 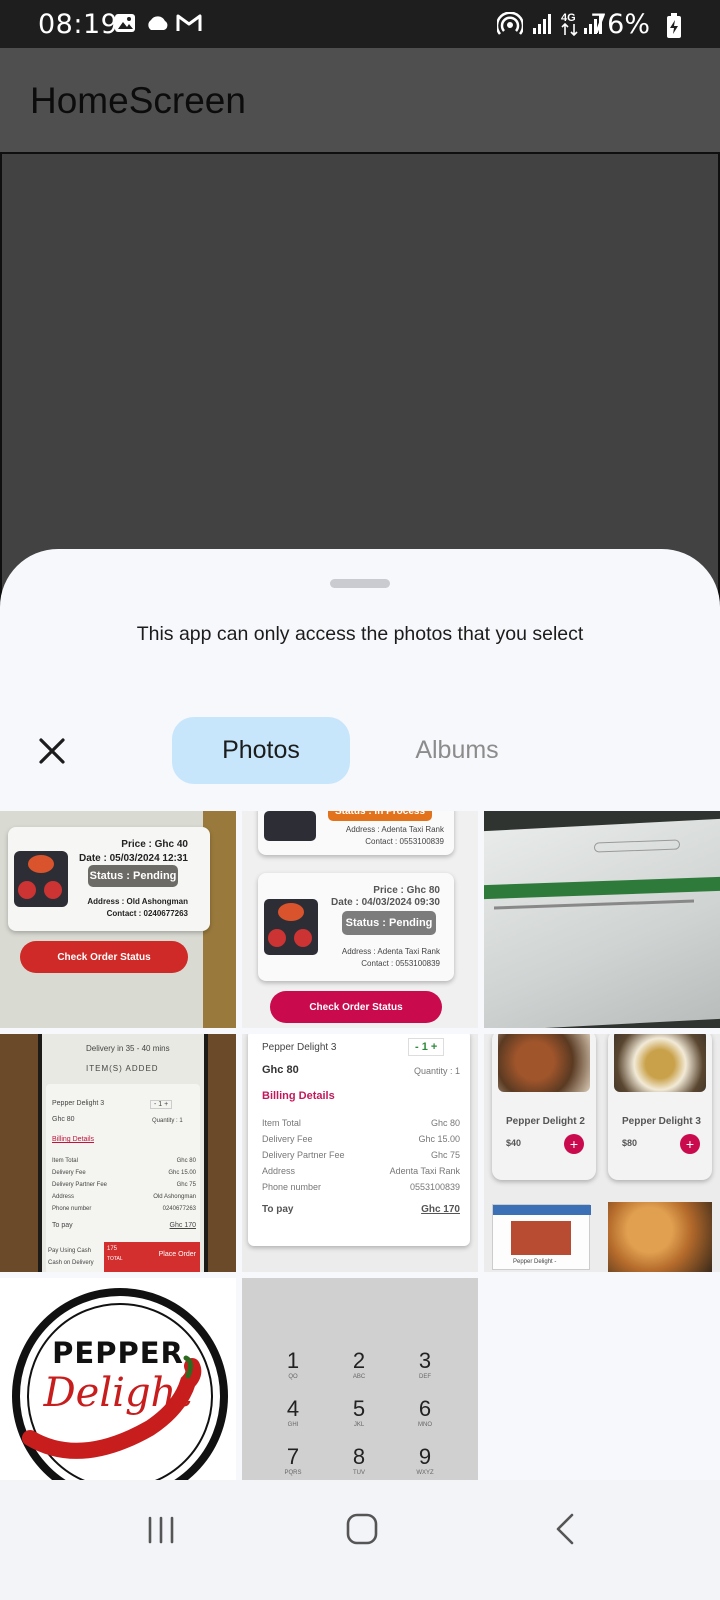 What do you see at coordinates (360, 100) in the screenshot?
I see `app-bar: HomeScreen` at bounding box center [360, 100].